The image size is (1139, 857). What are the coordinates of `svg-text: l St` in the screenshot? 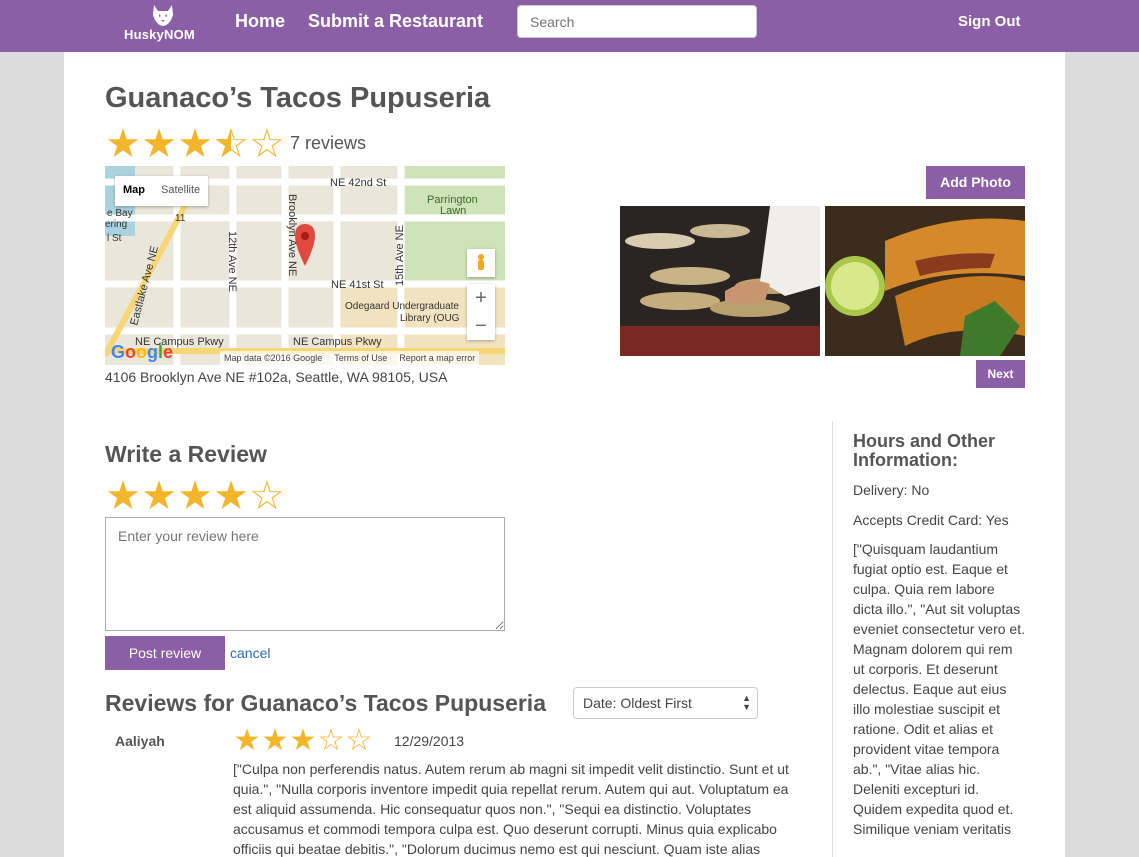 It's located at (114, 238).